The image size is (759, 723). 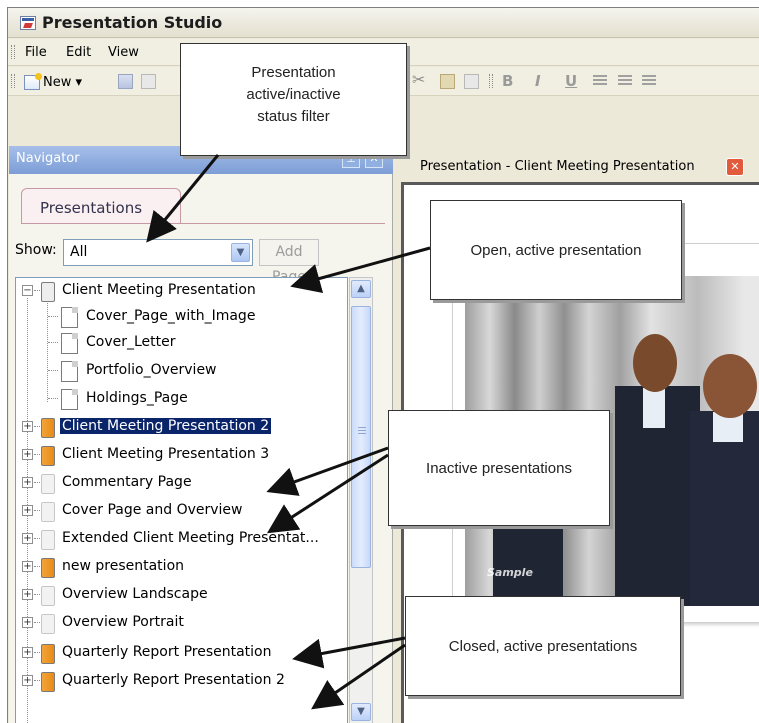 I want to click on tree-item-label: Quarterly Report Presentation, so click(x=167, y=652).